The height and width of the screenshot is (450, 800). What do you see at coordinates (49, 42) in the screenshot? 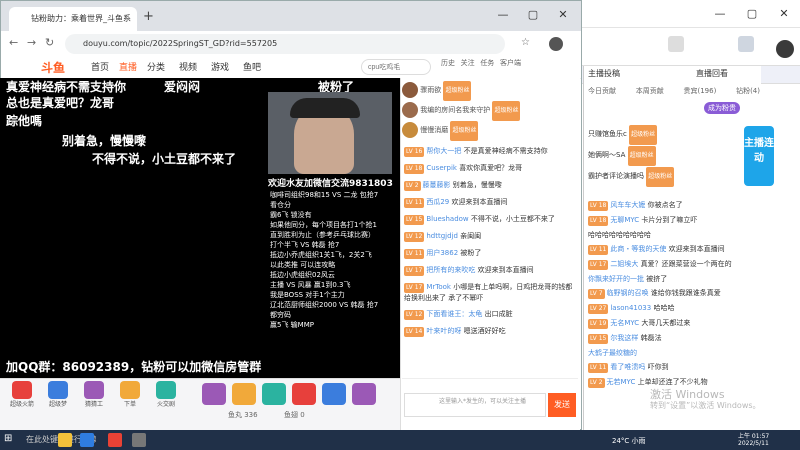
I see `reload-icon: ↻` at bounding box center [49, 42].